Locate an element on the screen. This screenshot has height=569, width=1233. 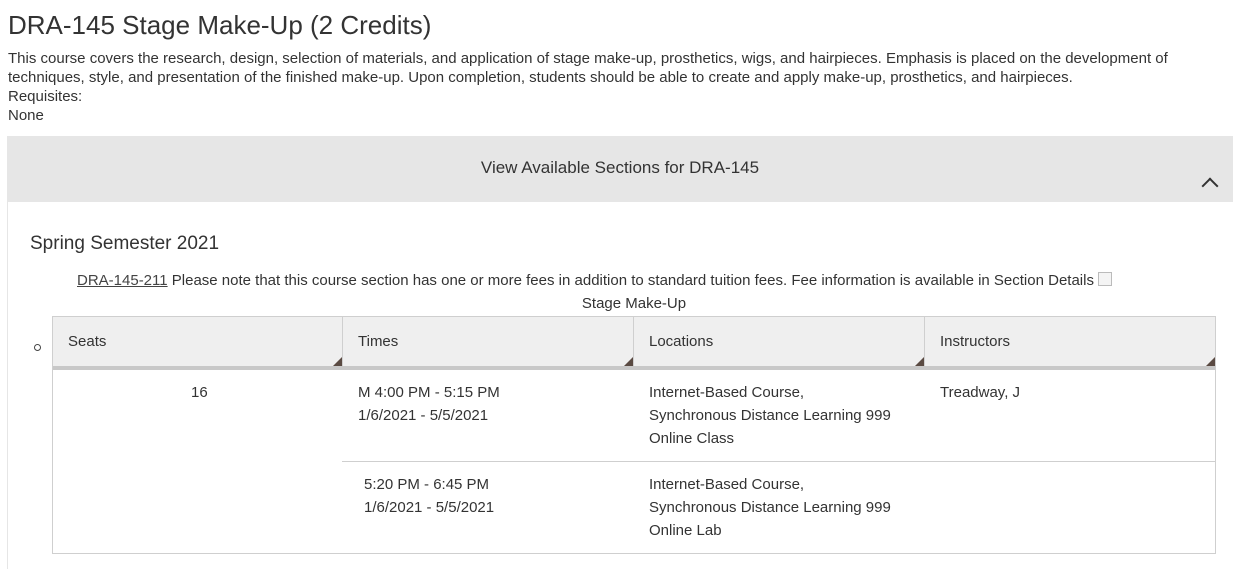
meeting-time: M 4:00 PM - 5:15 PM is located at coordinates (429, 392).